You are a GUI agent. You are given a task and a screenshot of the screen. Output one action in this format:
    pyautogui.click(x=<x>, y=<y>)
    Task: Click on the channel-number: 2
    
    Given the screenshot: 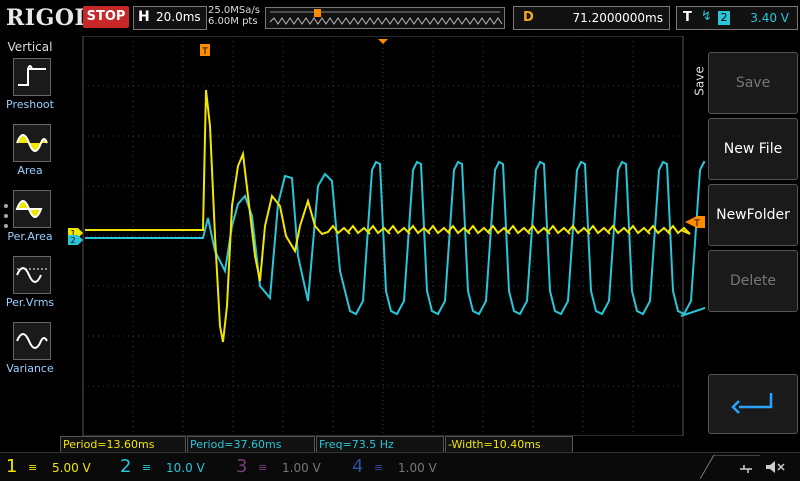 What is the action you would take?
    pyautogui.click(x=126, y=466)
    